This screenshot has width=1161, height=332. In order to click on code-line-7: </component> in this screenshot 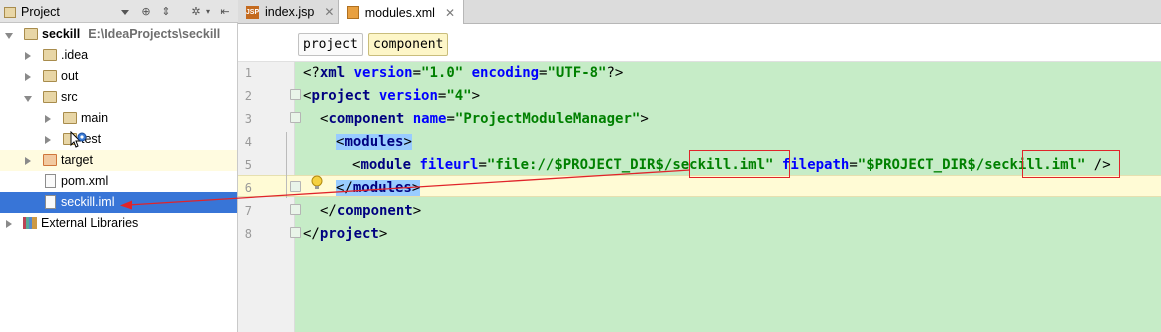, I will do `click(371, 211)`.